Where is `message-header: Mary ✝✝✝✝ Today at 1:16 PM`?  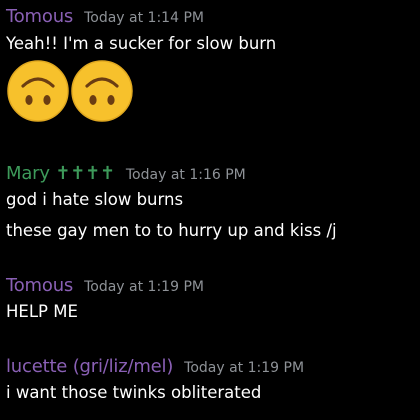 message-header: Mary ✝✝✝✝ Today at 1:16 PM is located at coordinates (211, 173).